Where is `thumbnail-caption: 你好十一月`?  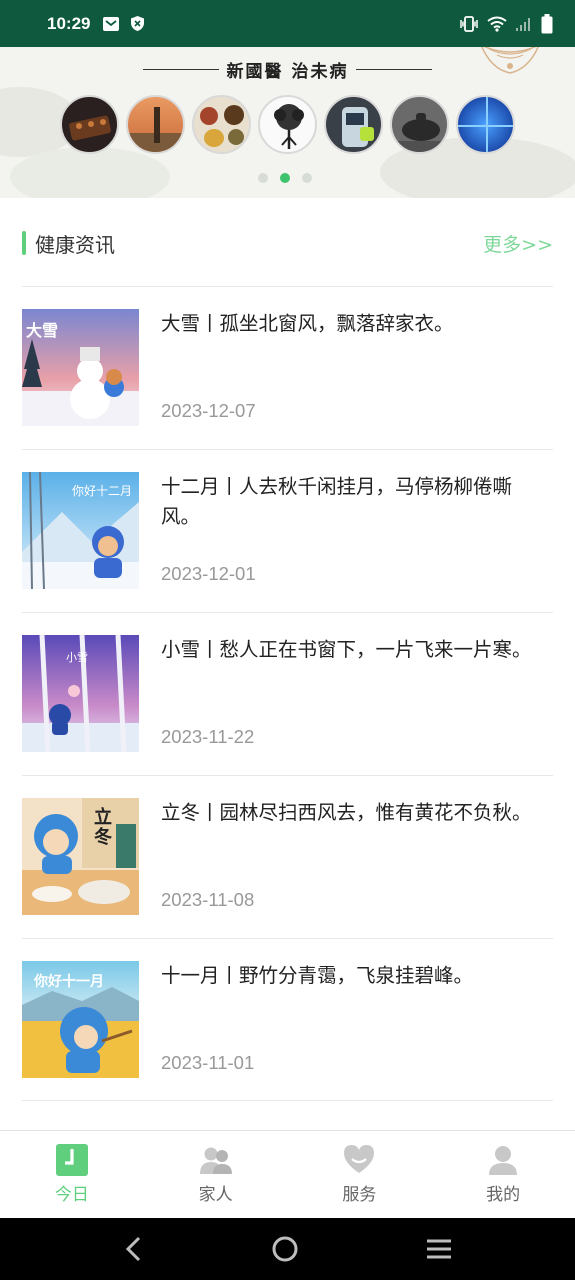
thumbnail-caption: 你好十一月 is located at coordinates (69, 982).